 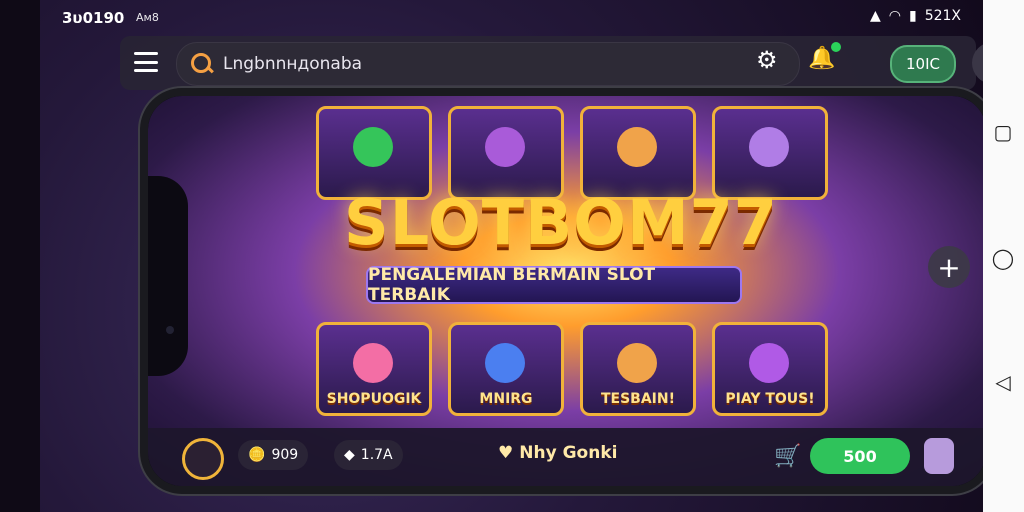 I want to click on bonus-label: ♥ Nhy Gonki, so click(x=557, y=453).